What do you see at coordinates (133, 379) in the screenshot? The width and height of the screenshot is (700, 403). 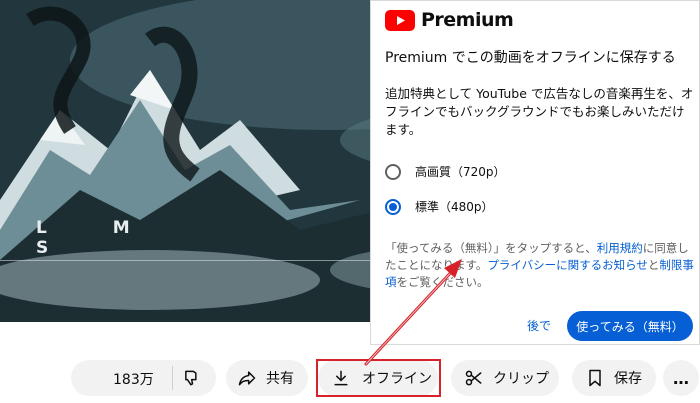 I see `like-count: 183万` at bounding box center [133, 379].